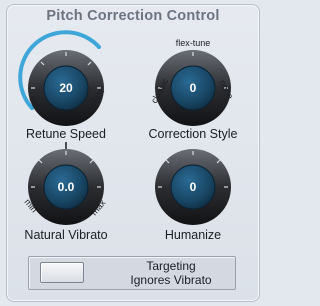 This screenshot has width=320, height=306. Describe the element at coordinates (193, 43) in the screenshot. I see `correction-style-top-label: flex-tune` at that location.